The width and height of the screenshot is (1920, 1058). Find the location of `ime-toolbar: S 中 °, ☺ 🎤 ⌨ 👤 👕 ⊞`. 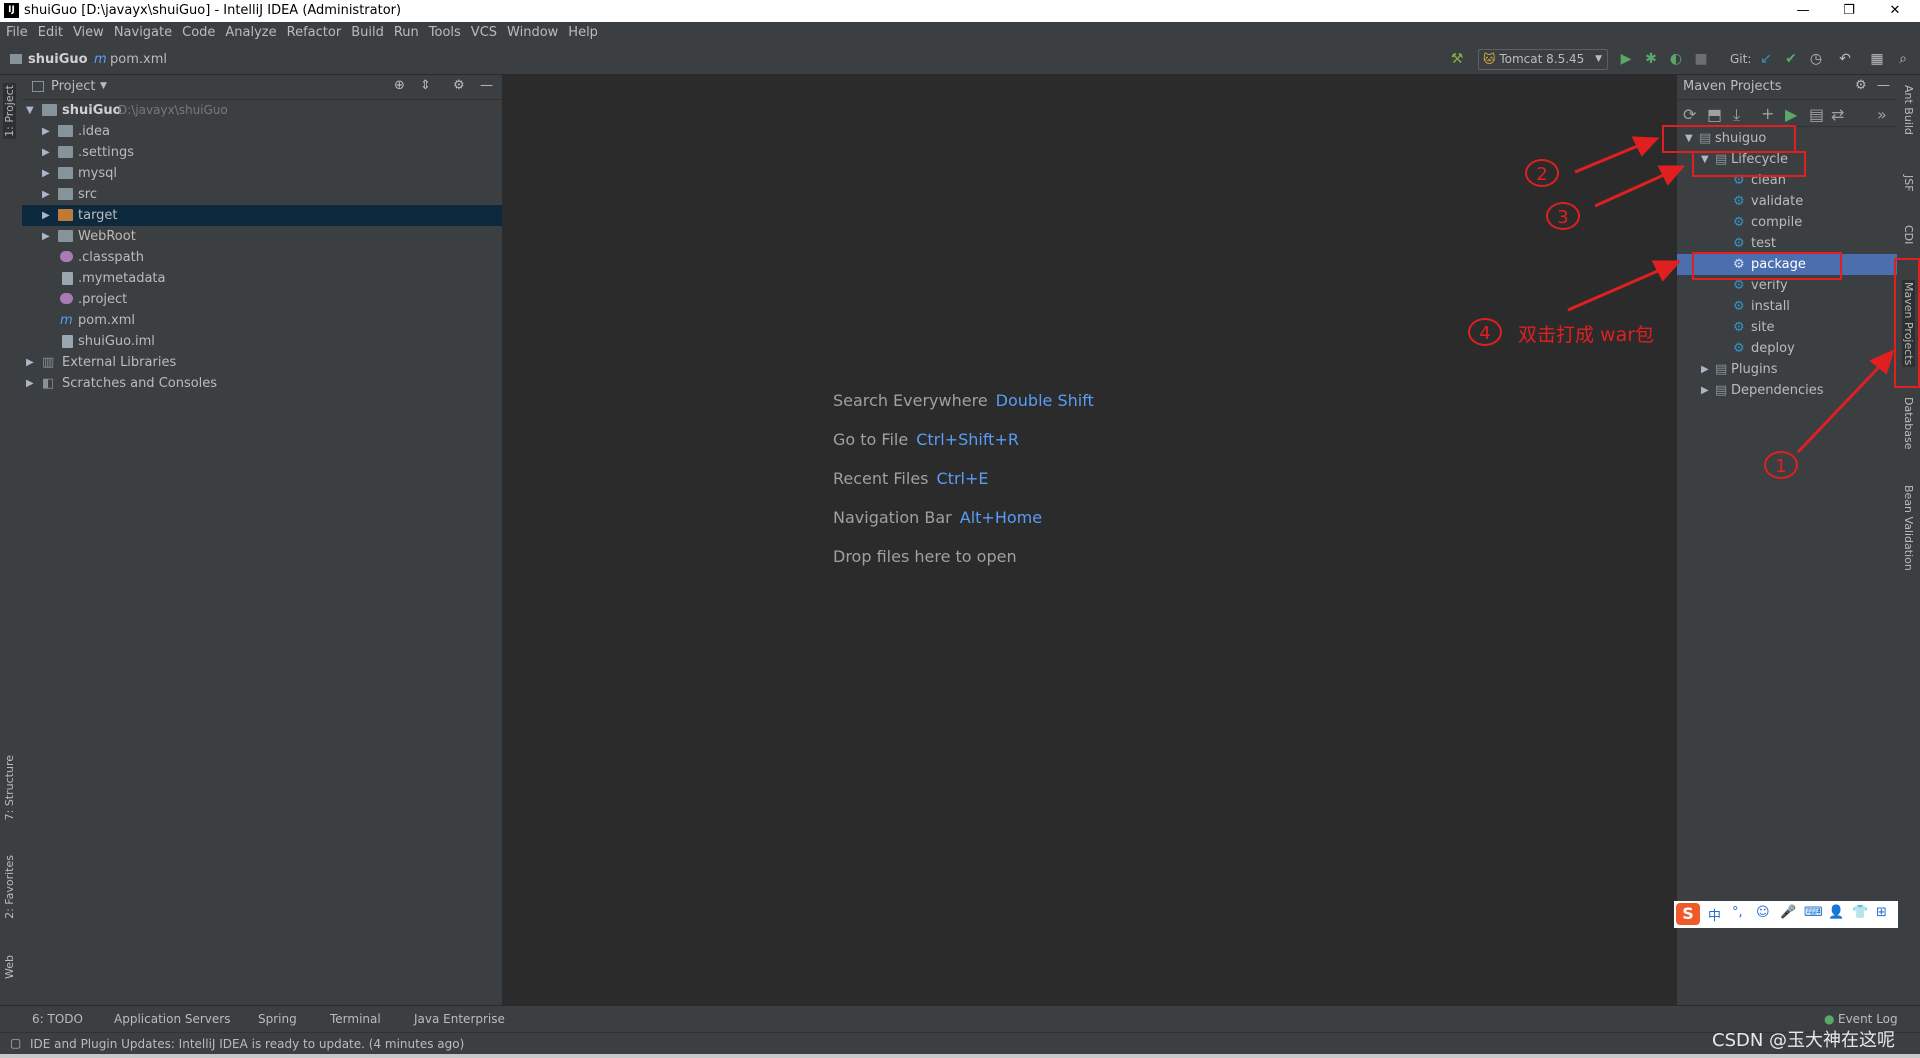

ime-toolbar: S 中 °, ☺ 🎤 ⌨ 👤 👕 ⊞ is located at coordinates (1786, 914).